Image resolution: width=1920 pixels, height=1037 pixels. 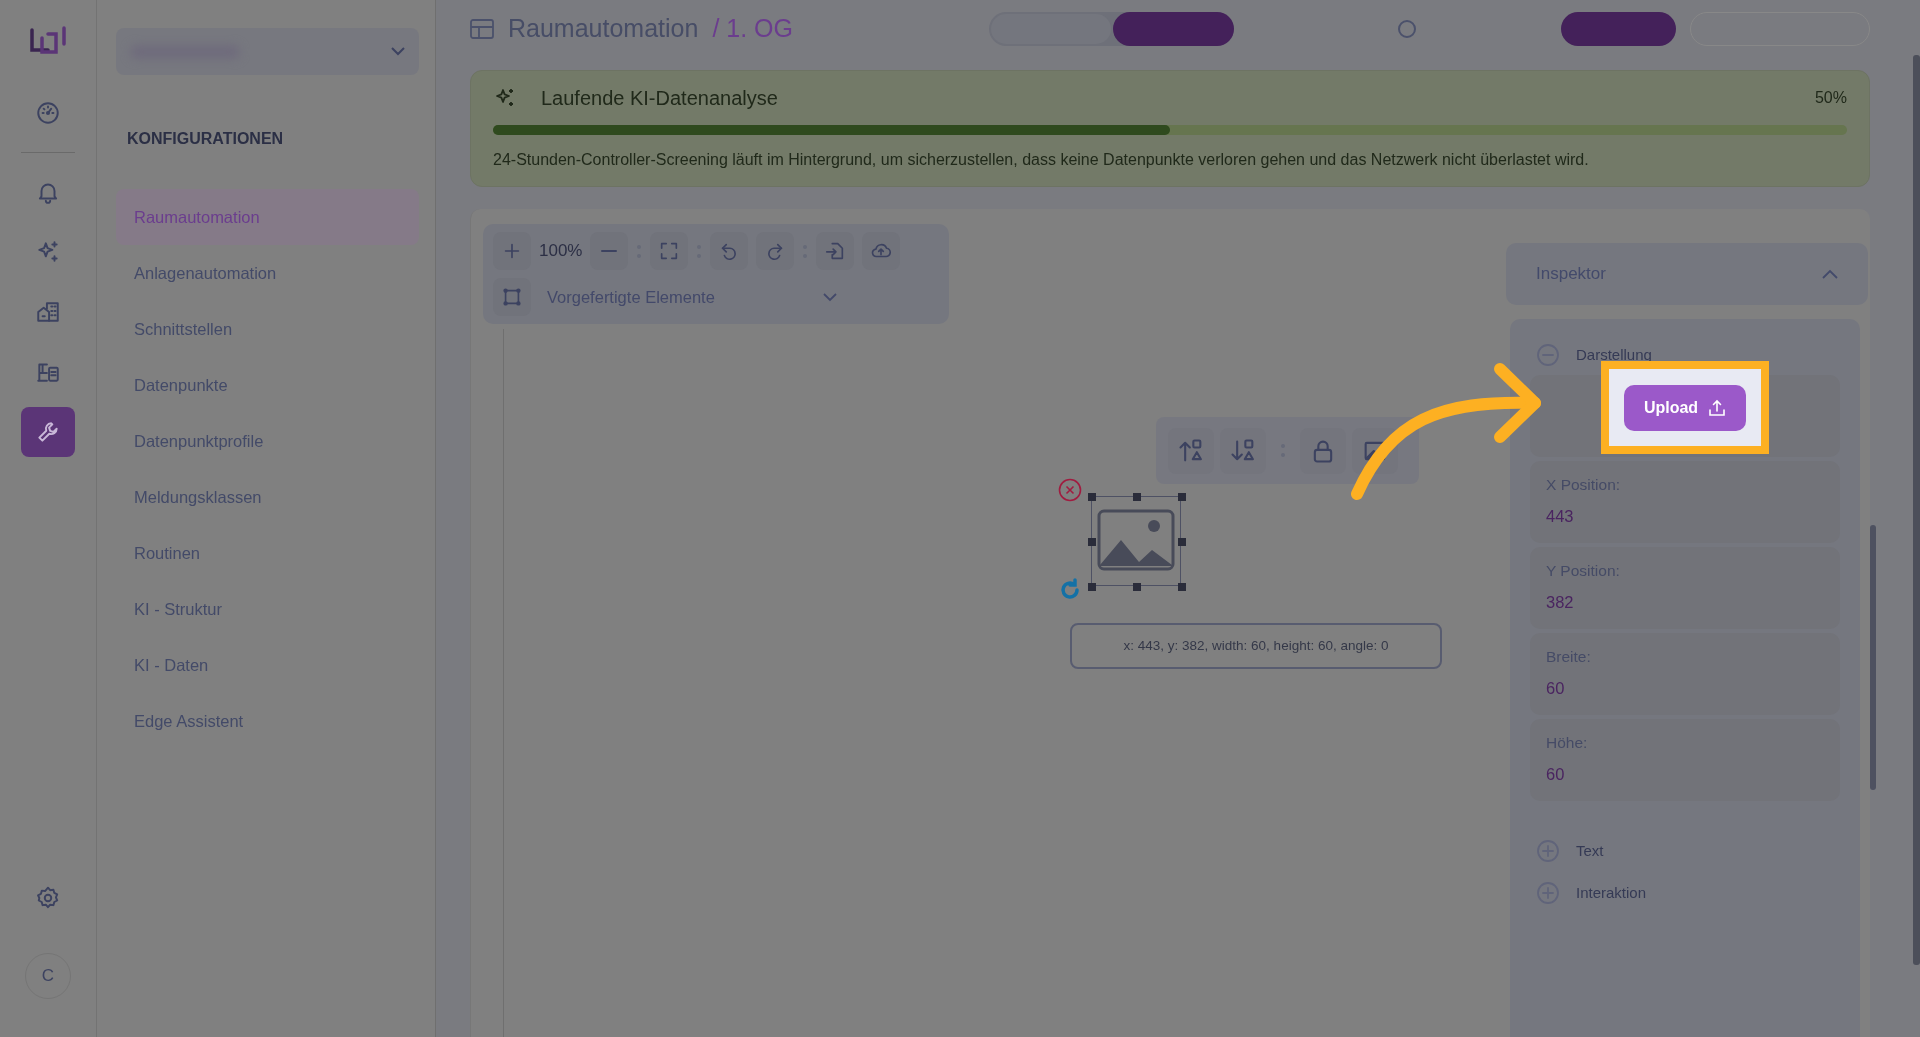 I want to click on settings-icon, so click(x=48, y=898).